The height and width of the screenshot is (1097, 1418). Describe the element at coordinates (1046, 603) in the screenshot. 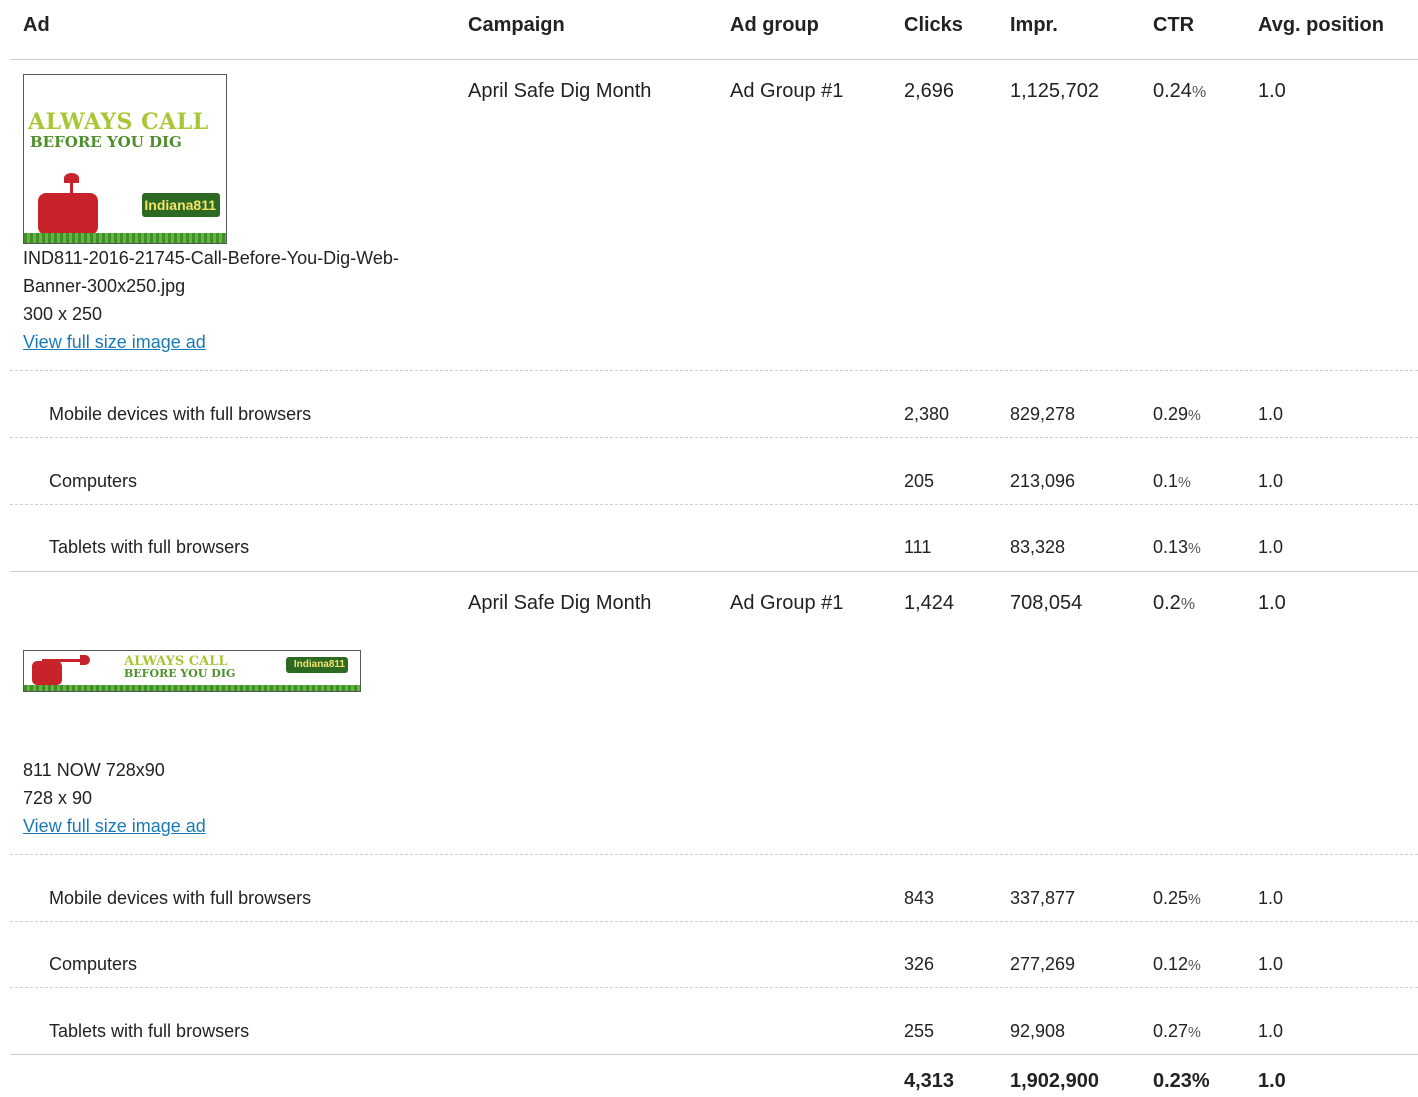

I see `impressions-value: 708,054` at that location.